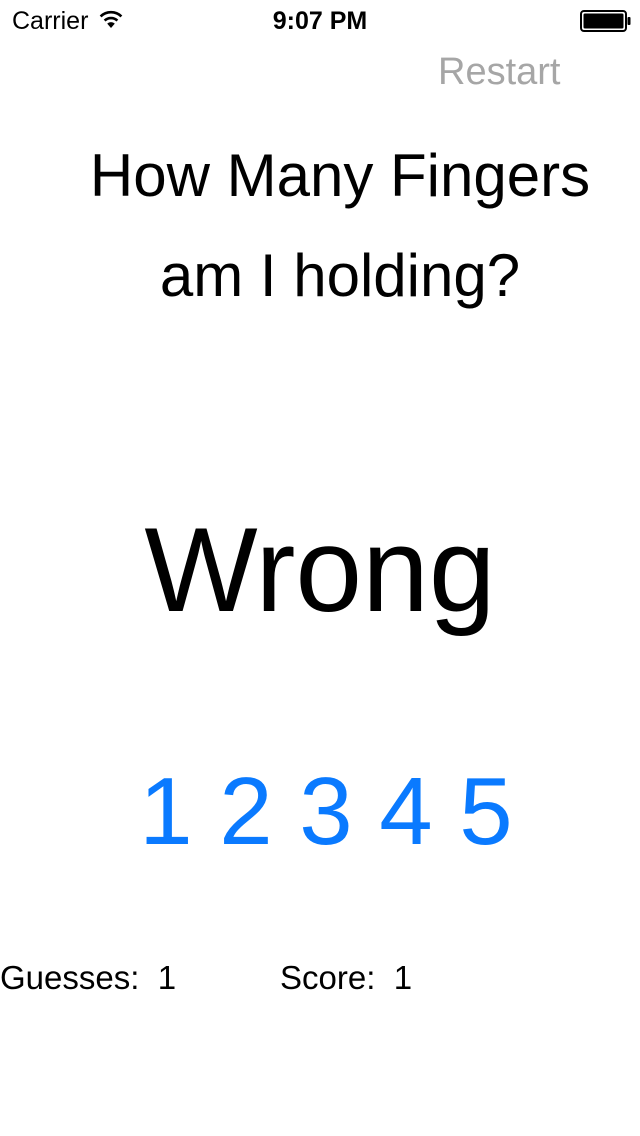 The height and width of the screenshot is (1136, 640). I want to click on number-button-1: 1, so click(166, 812).